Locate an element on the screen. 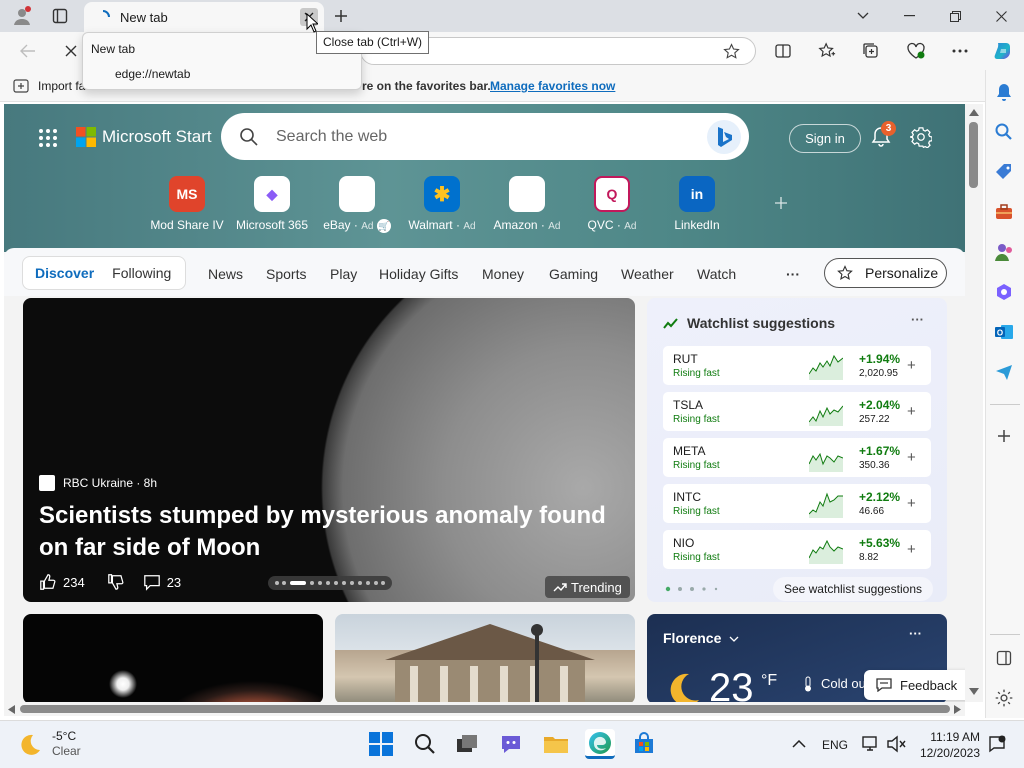 The height and width of the screenshot is (768, 1024). microsoft-store-button is located at coordinates (644, 744).